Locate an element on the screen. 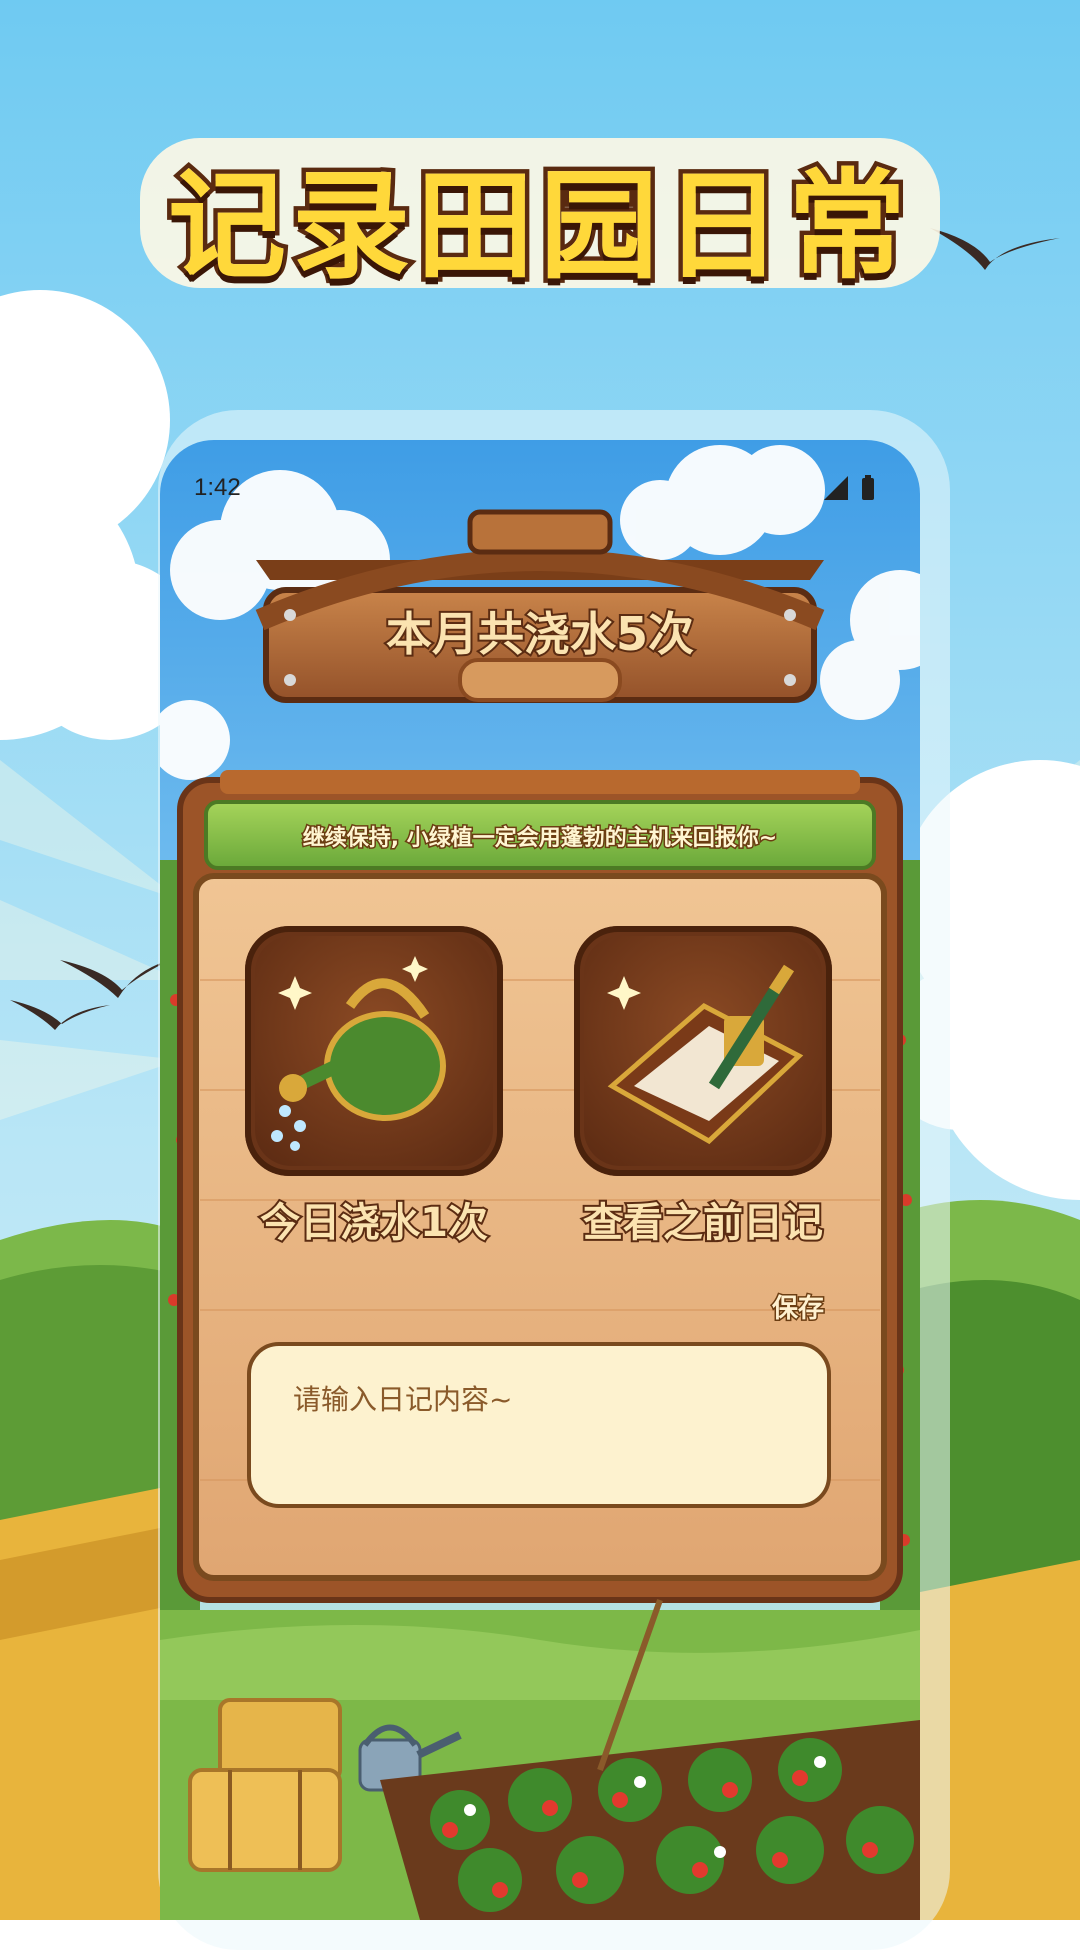 The height and width of the screenshot is (1950, 1080). save-button: 保存 is located at coordinates (797, 1307).